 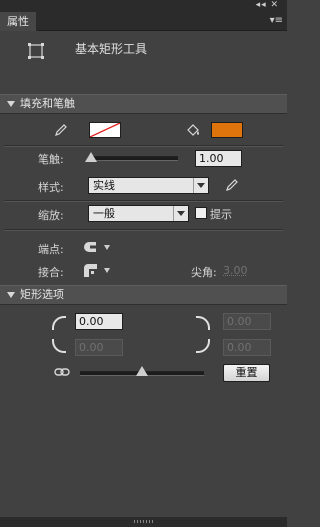 What do you see at coordinates (51, 249) in the screenshot?
I see `cap-label: 端点:` at bounding box center [51, 249].